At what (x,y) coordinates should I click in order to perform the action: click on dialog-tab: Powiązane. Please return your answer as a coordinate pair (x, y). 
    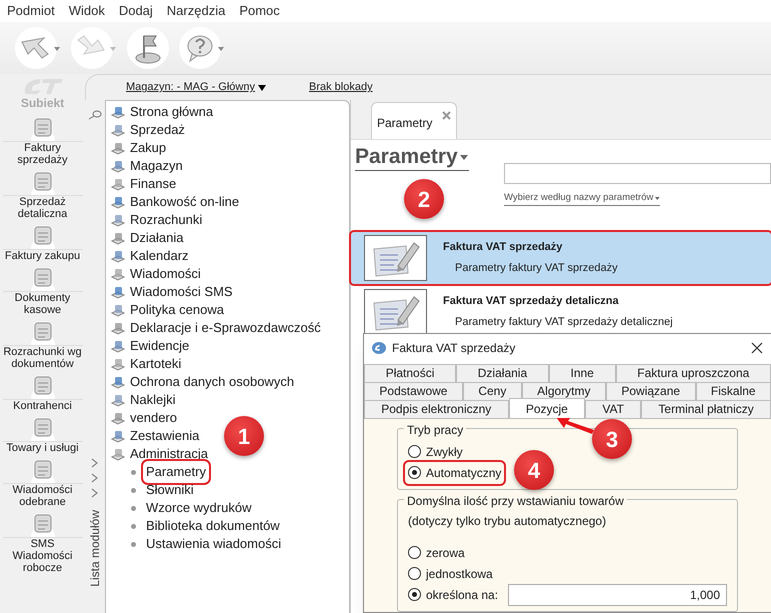
    Looking at the image, I should click on (651, 391).